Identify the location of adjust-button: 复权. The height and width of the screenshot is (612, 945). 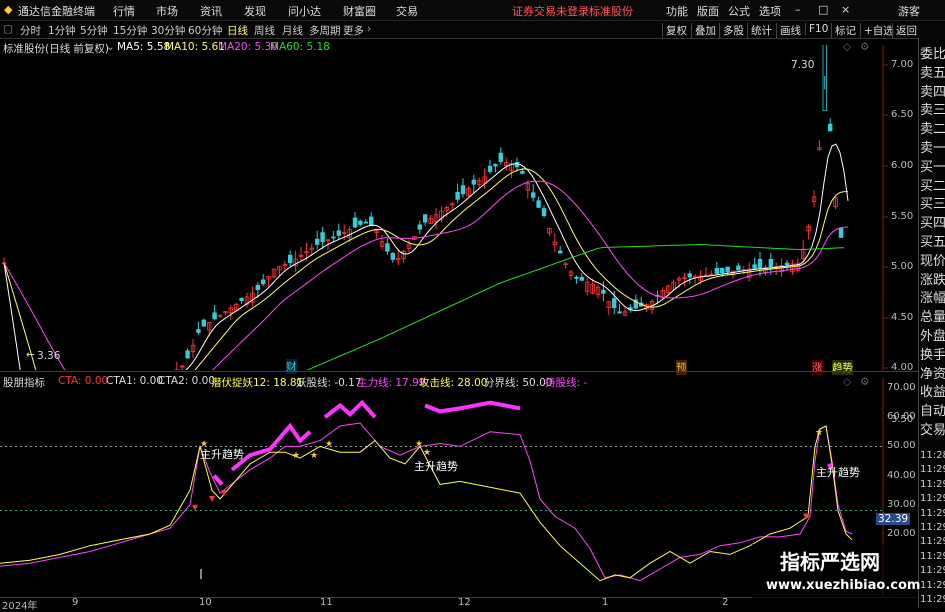
(674, 30).